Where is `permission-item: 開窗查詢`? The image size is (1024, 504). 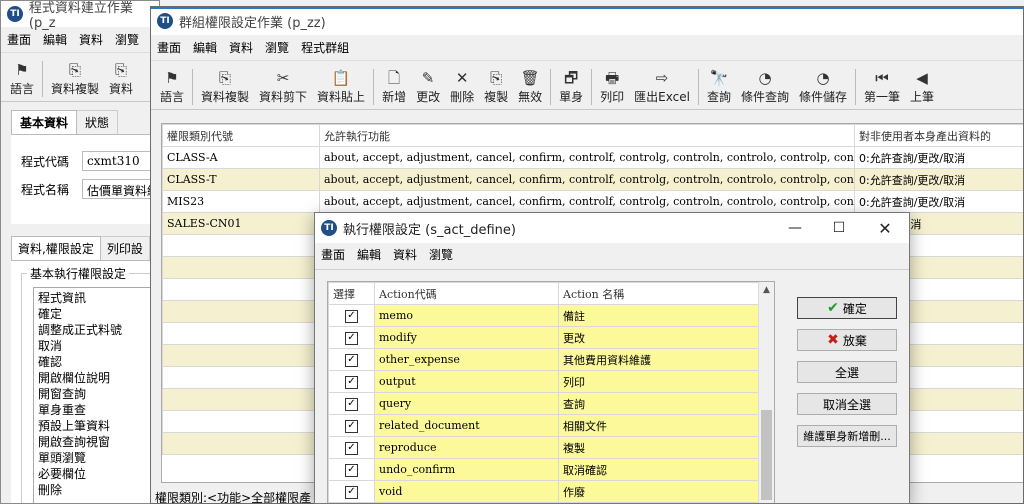
permission-item: 開窗查詢 is located at coordinates (96, 394).